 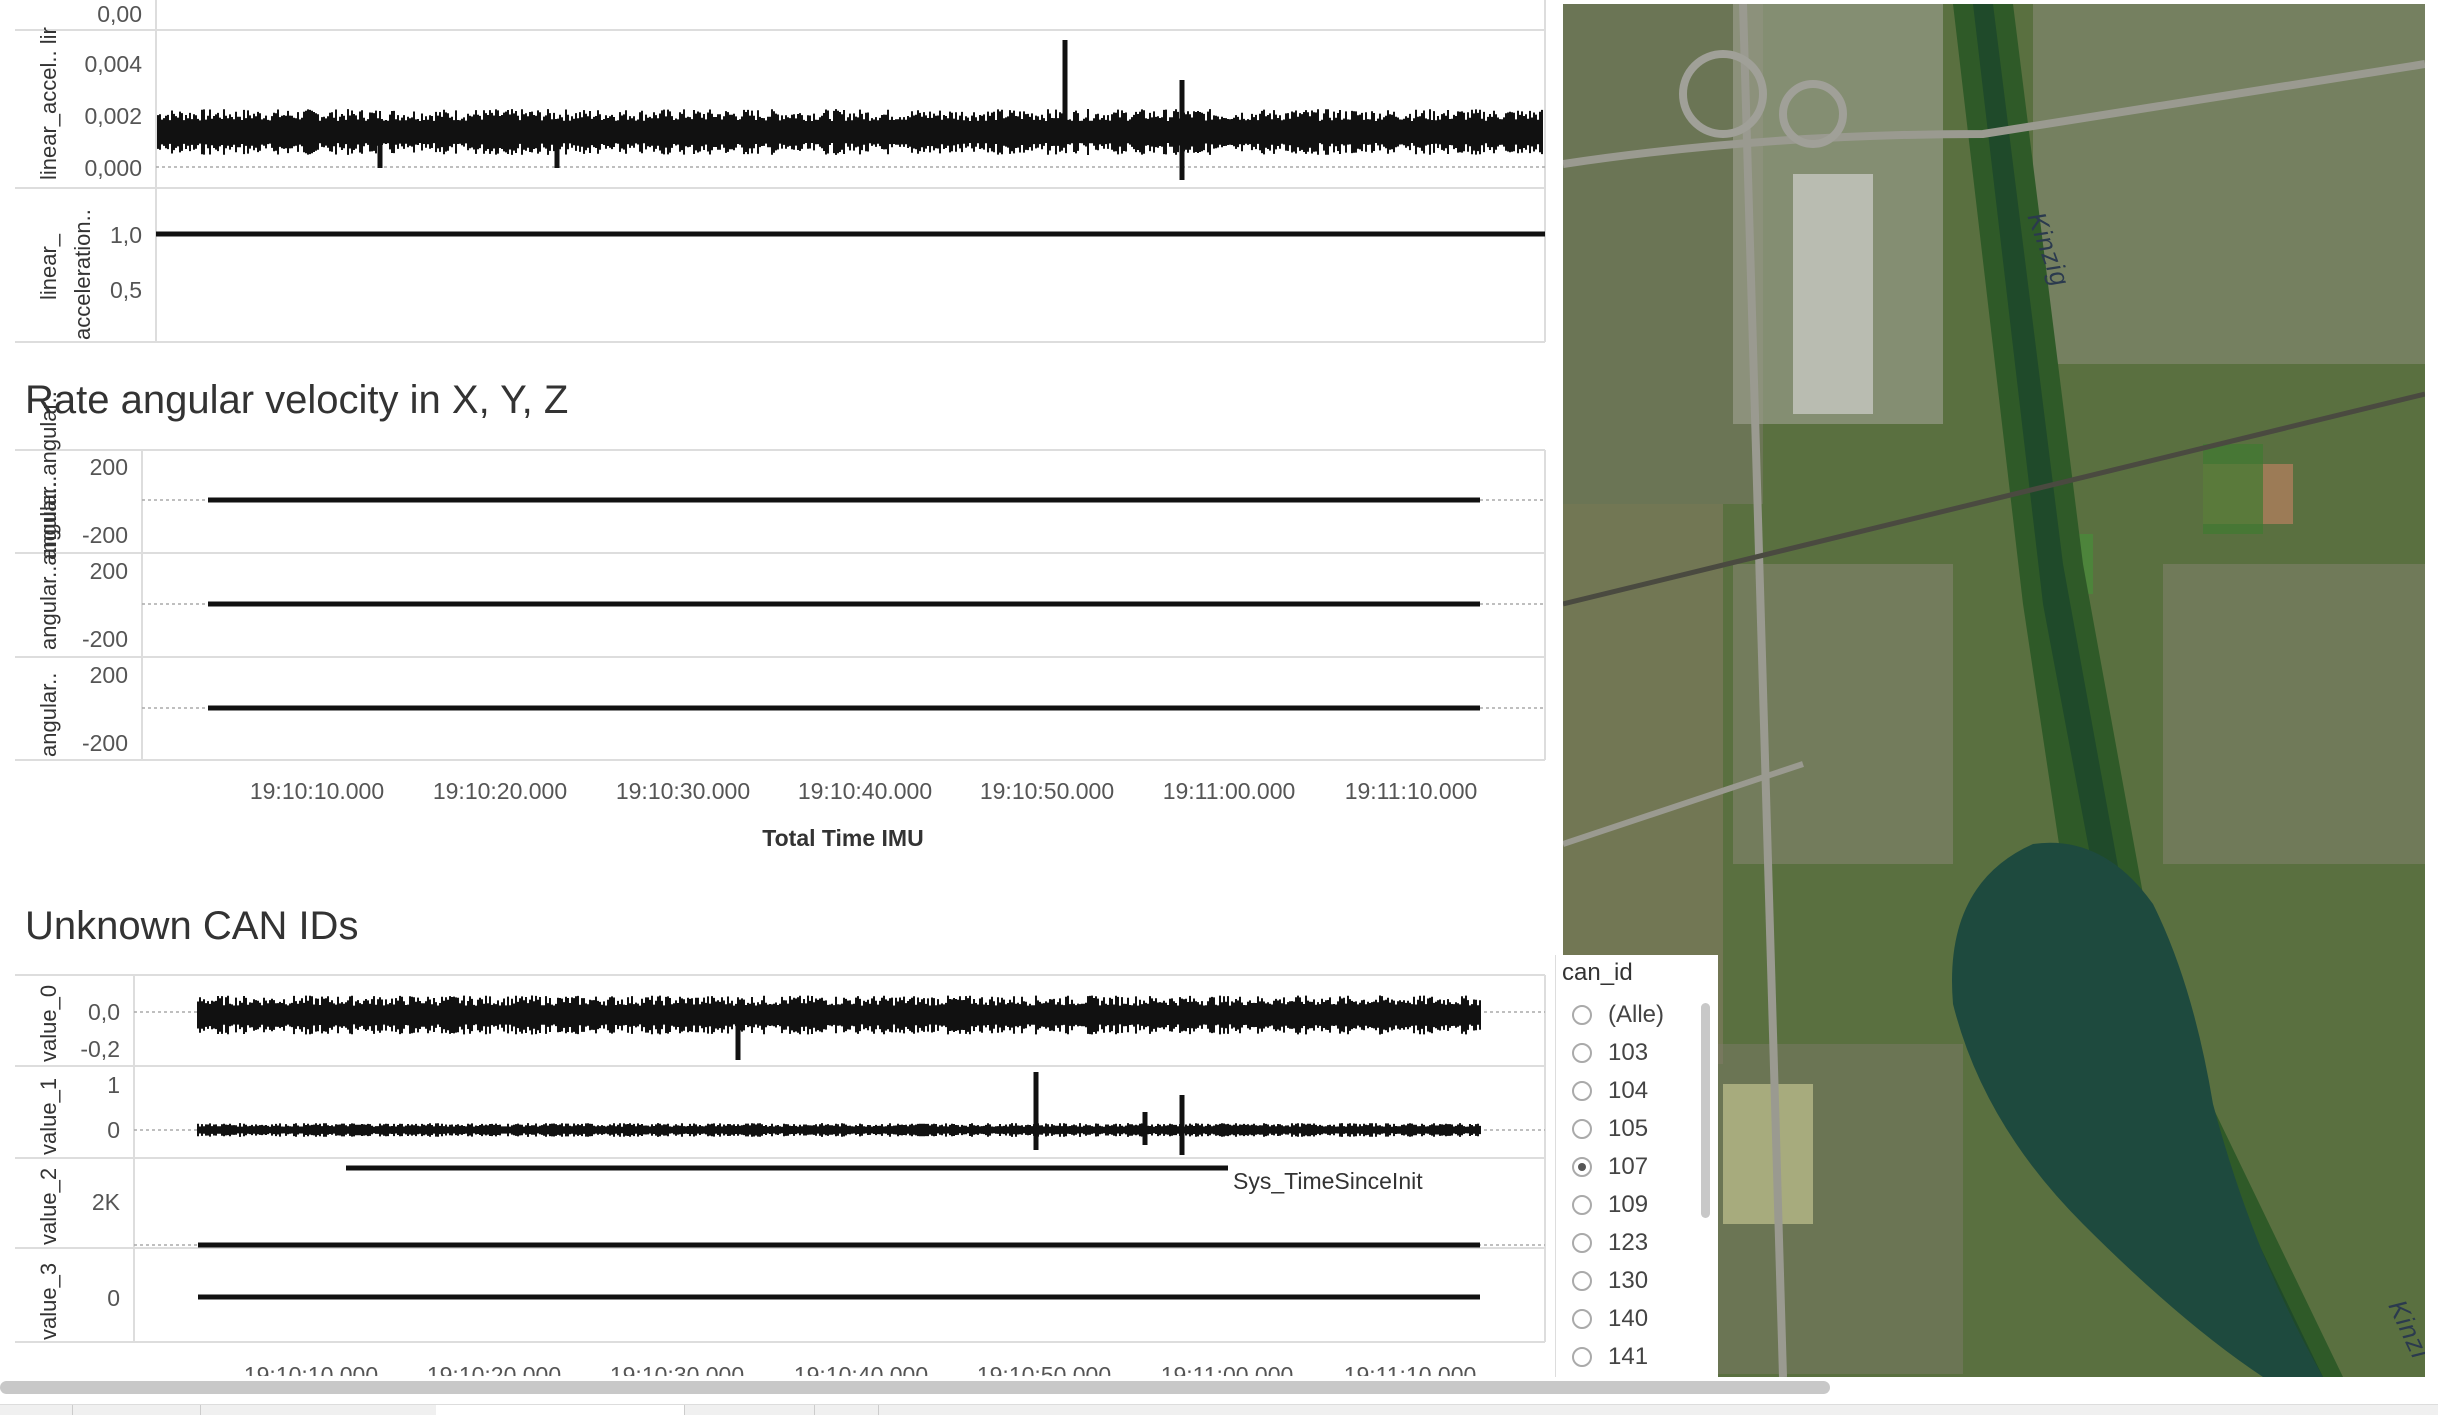 I want to click on y-tick: 1, so click(x=113, y=1085).